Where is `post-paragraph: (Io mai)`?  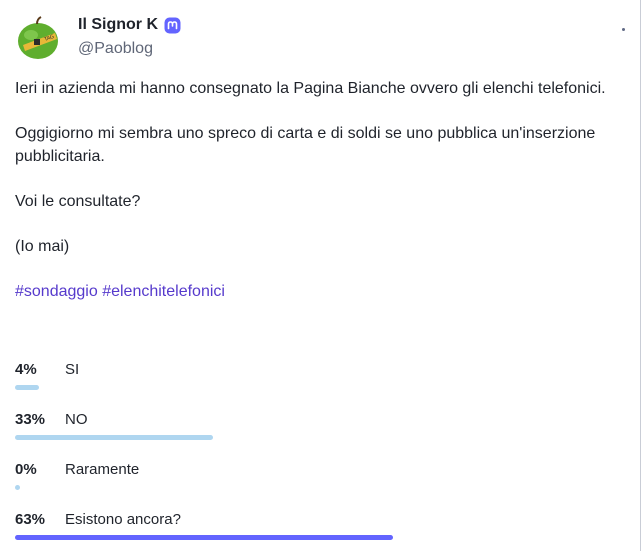
post-paragraph: (Io mai) is located at coordinates (42, 246).